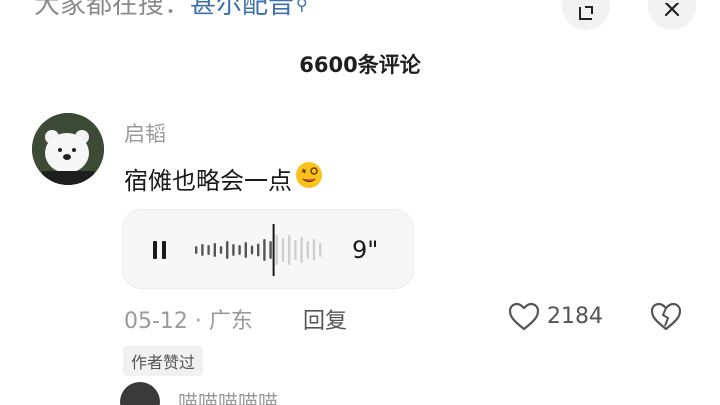 This screenshot has width=720, height=405. I want to click on reply-button: 回复, so click(325, 319).